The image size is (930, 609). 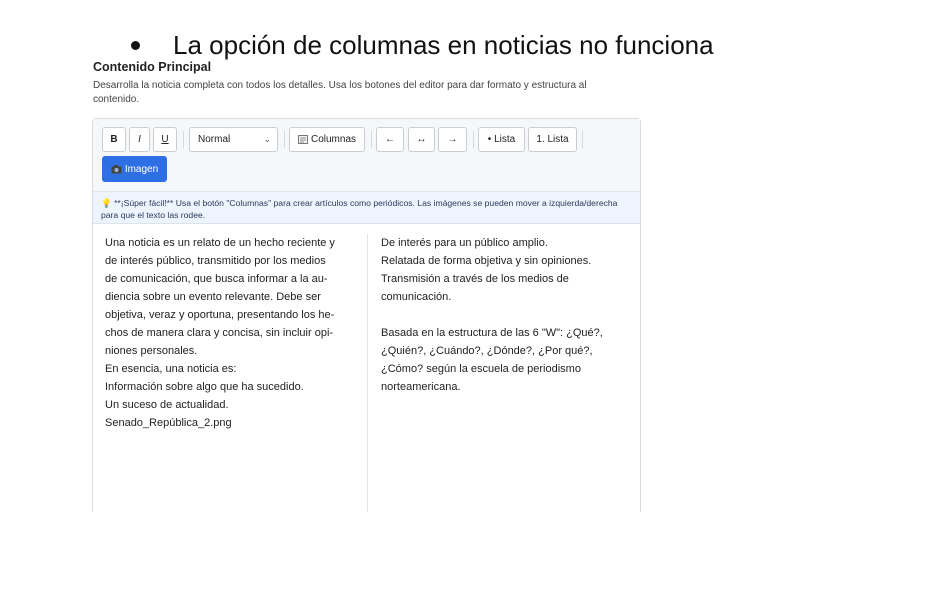 I want to click on columns-button: Columnas, so click(x=327, y=139).